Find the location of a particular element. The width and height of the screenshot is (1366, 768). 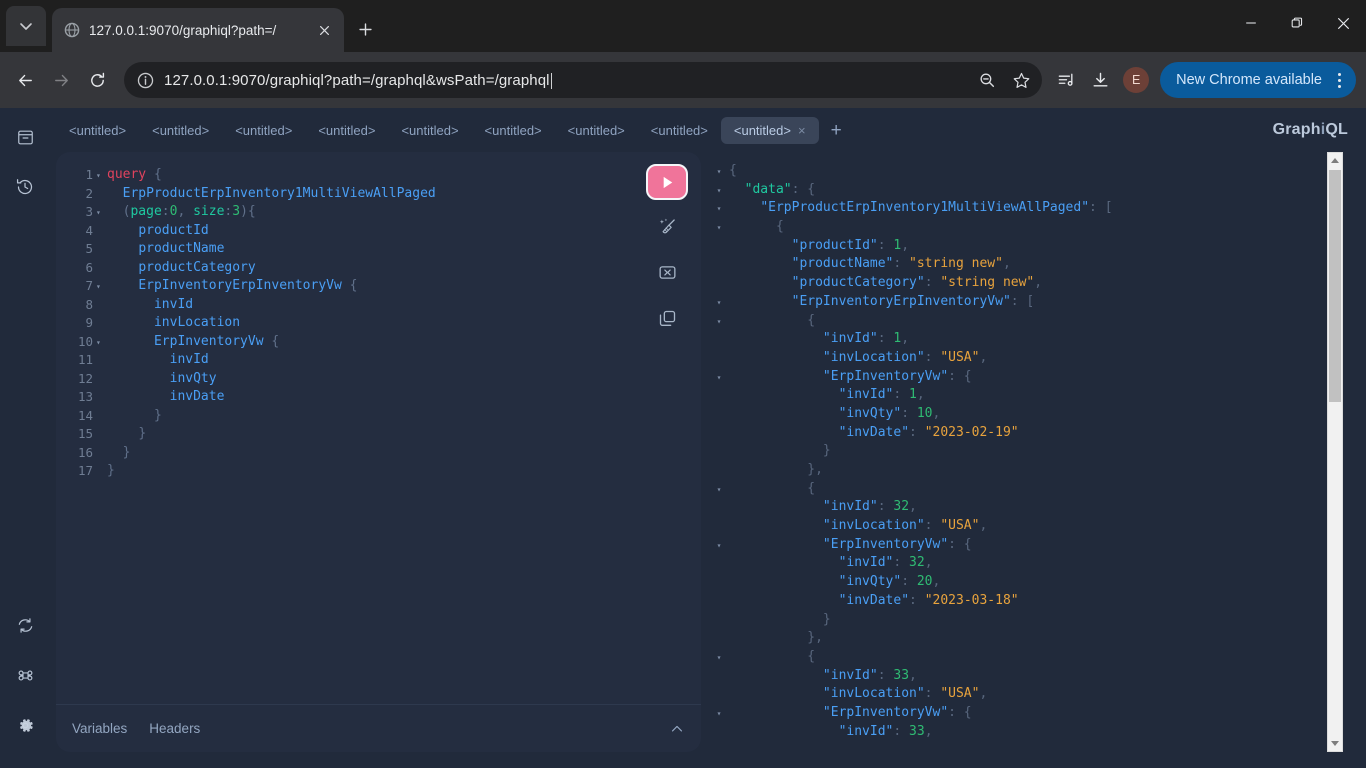

reload-icon is located at coordinates (97, 79).